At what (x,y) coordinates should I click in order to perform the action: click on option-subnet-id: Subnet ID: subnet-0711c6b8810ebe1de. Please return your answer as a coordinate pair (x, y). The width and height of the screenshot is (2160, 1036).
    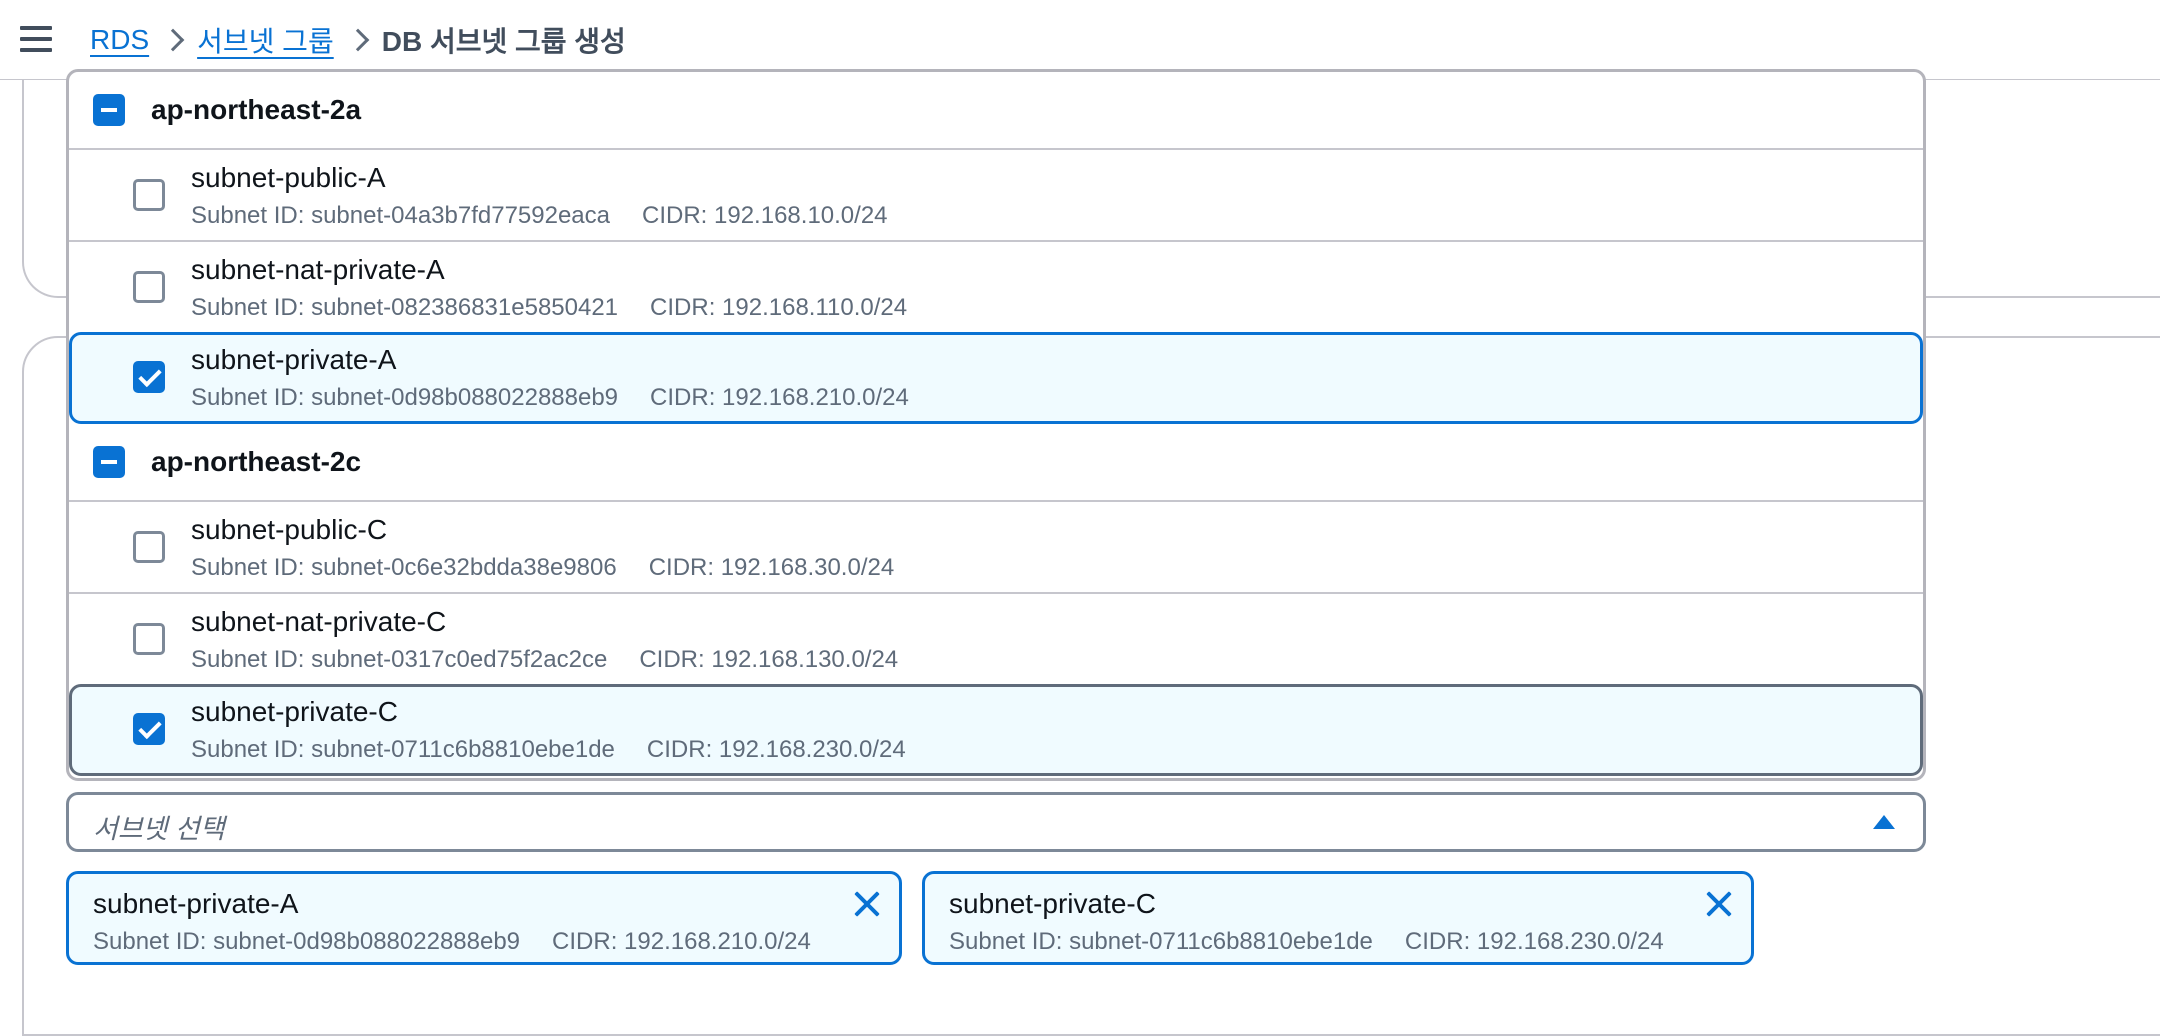
    Looking at the image, I should click on (403, 749).